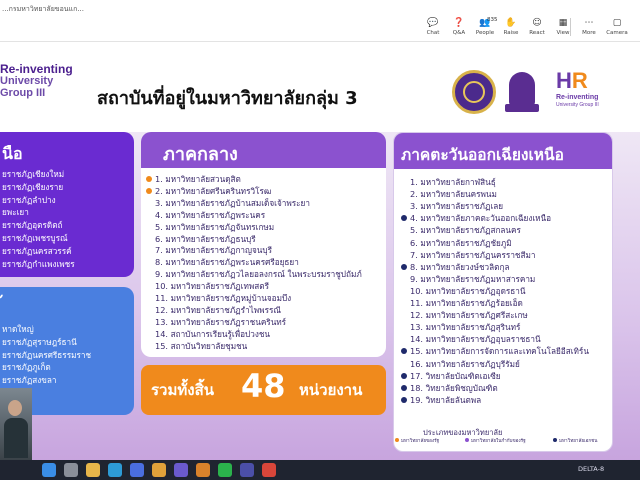 The width and height of the screenshot is (640, 480). I want to click on list-item: 1. มหาวิทยาลัยกาฬสินธุ์, so click(448, 182).